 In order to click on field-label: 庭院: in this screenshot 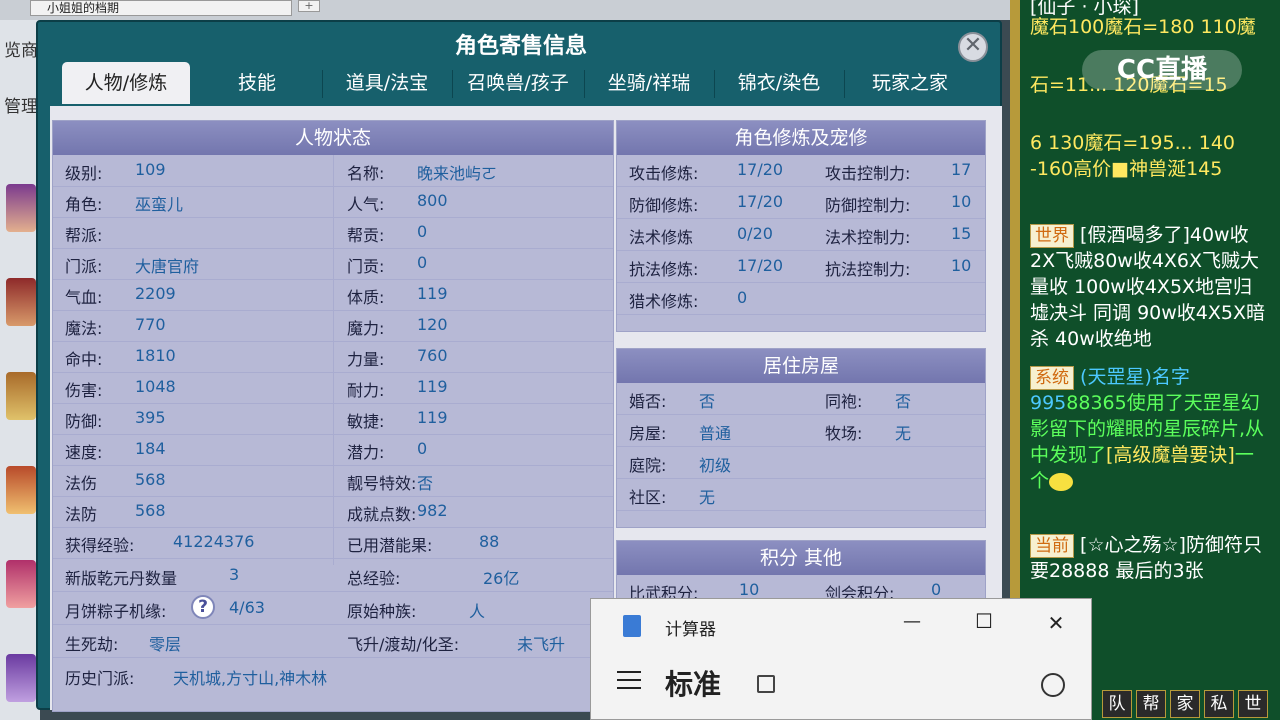, I will do `click(648, 465)`.